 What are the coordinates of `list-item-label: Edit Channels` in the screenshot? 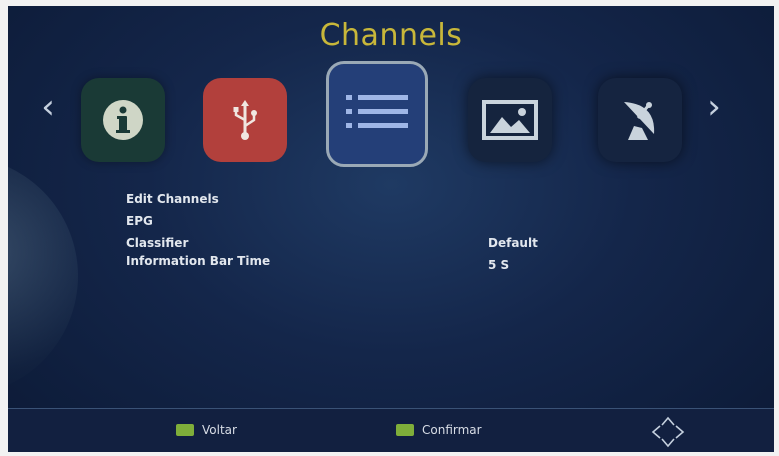 It's located at (172, 199).